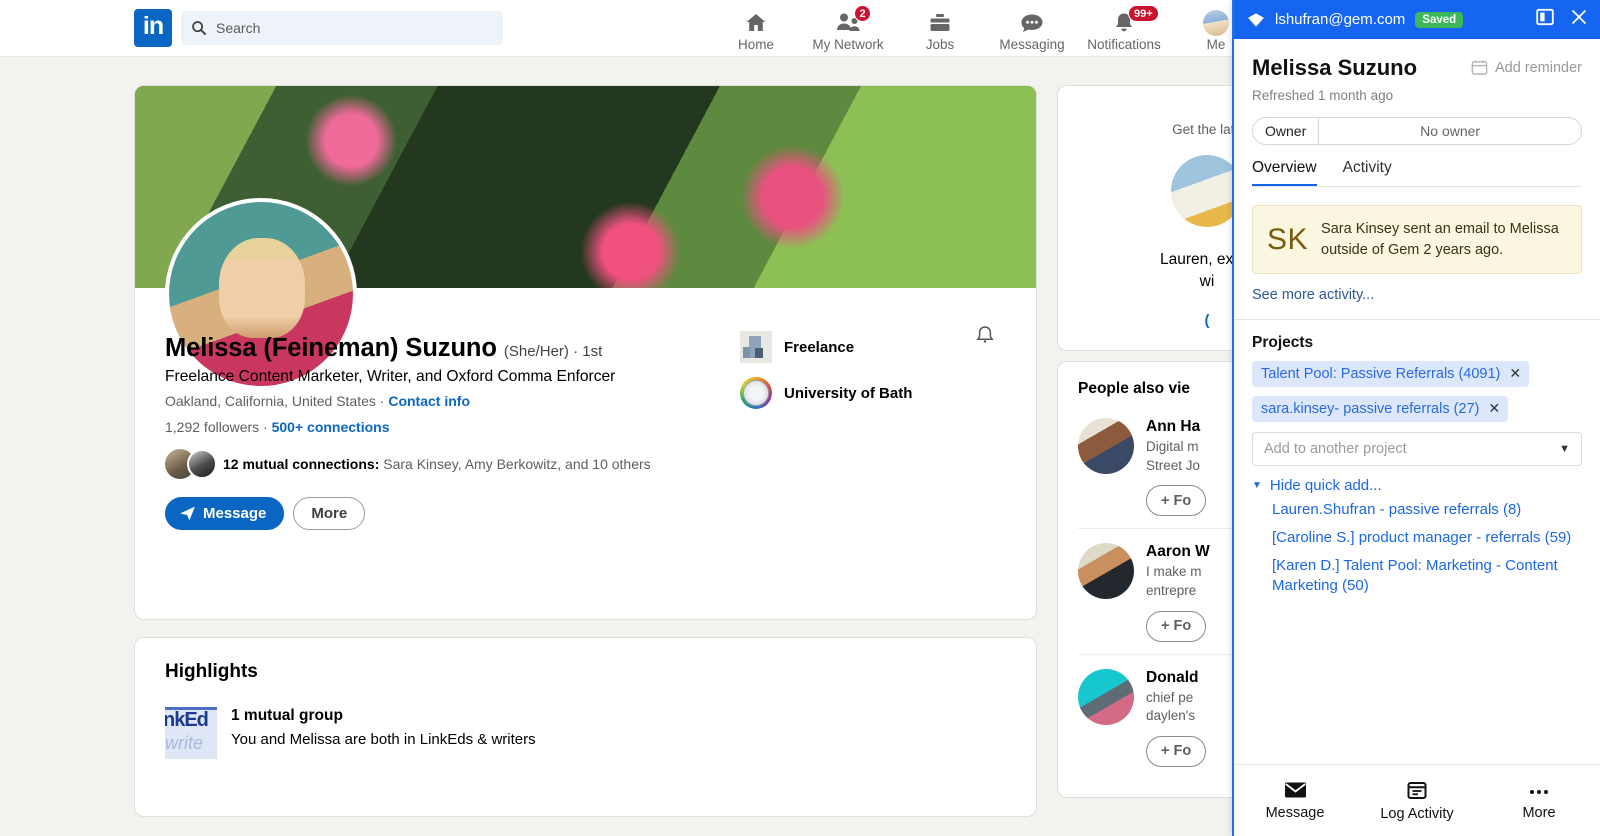 The width and height of the screenshot is (1600, 836). Describe the element at coordinates (756, 23) in the screenshot. I see `home-icon` at that location.